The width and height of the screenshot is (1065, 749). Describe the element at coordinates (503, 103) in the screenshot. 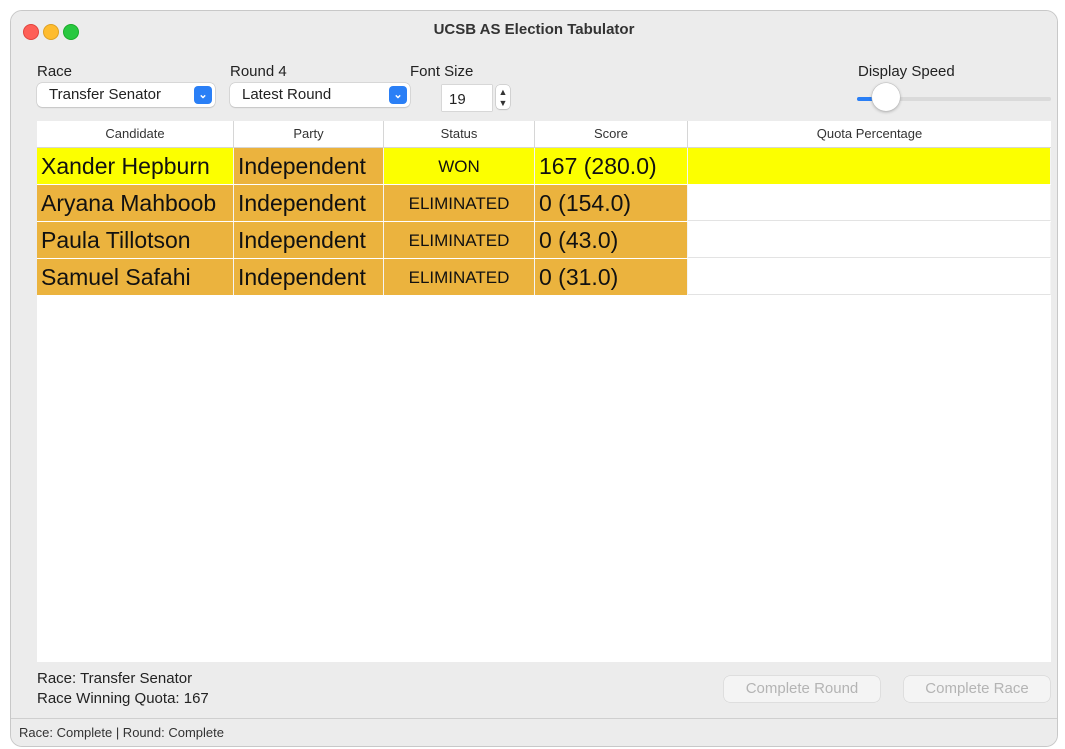

I see `stepper-down-icon: ▼` at that location.